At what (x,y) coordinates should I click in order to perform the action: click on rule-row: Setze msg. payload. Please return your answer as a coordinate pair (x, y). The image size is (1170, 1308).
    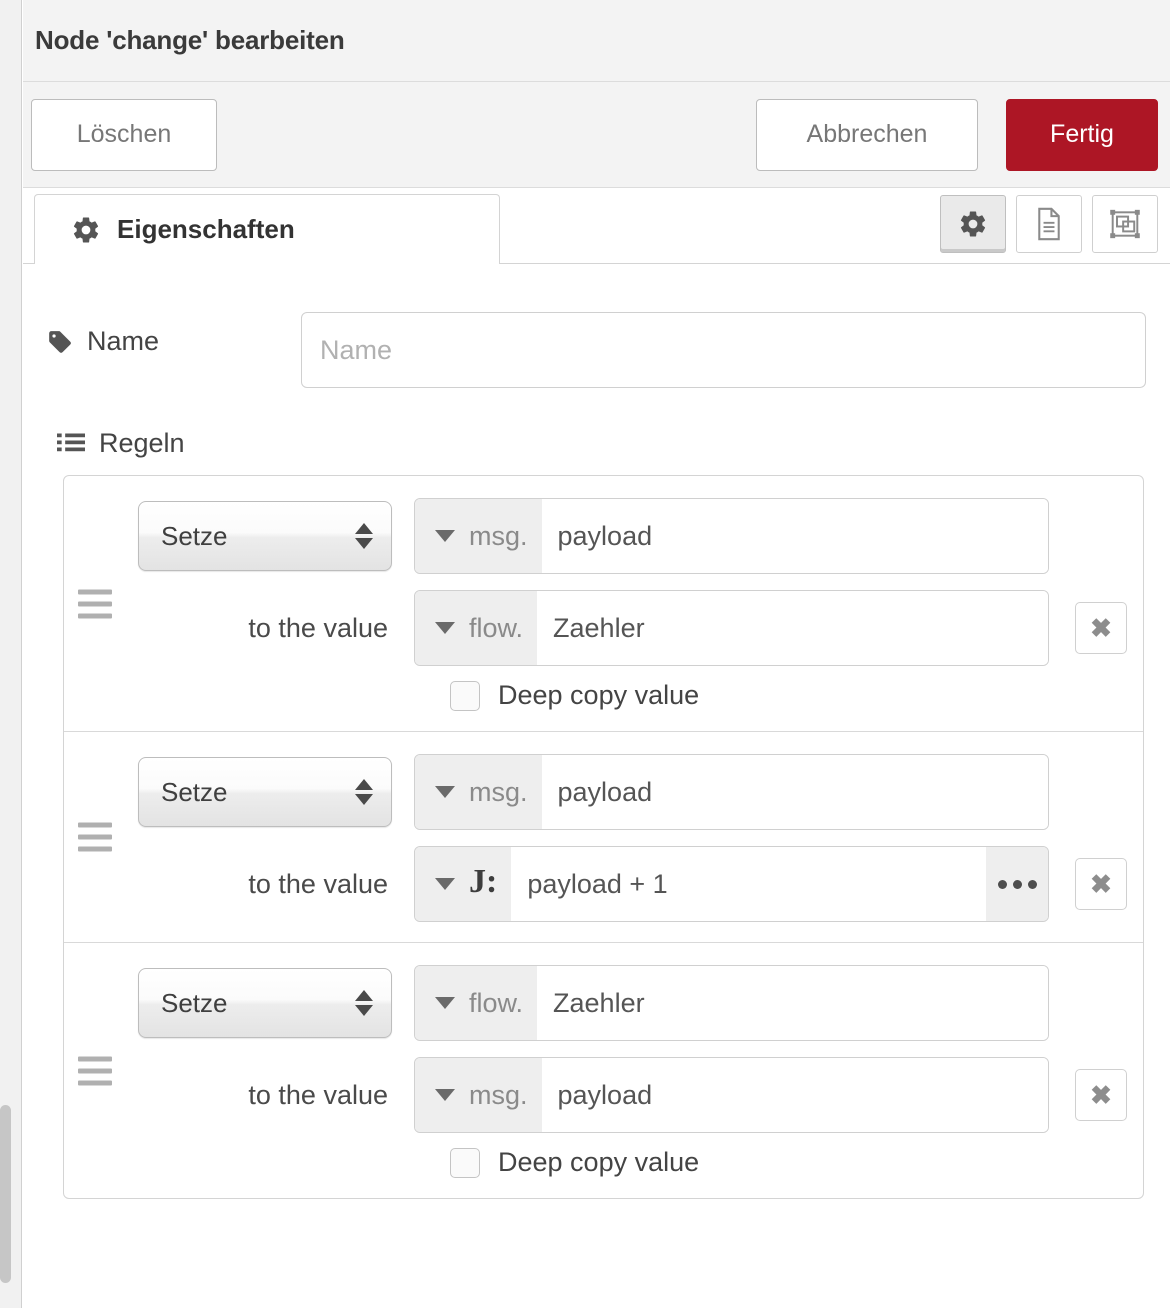
    Looking at the image, I should click on (603, 836).